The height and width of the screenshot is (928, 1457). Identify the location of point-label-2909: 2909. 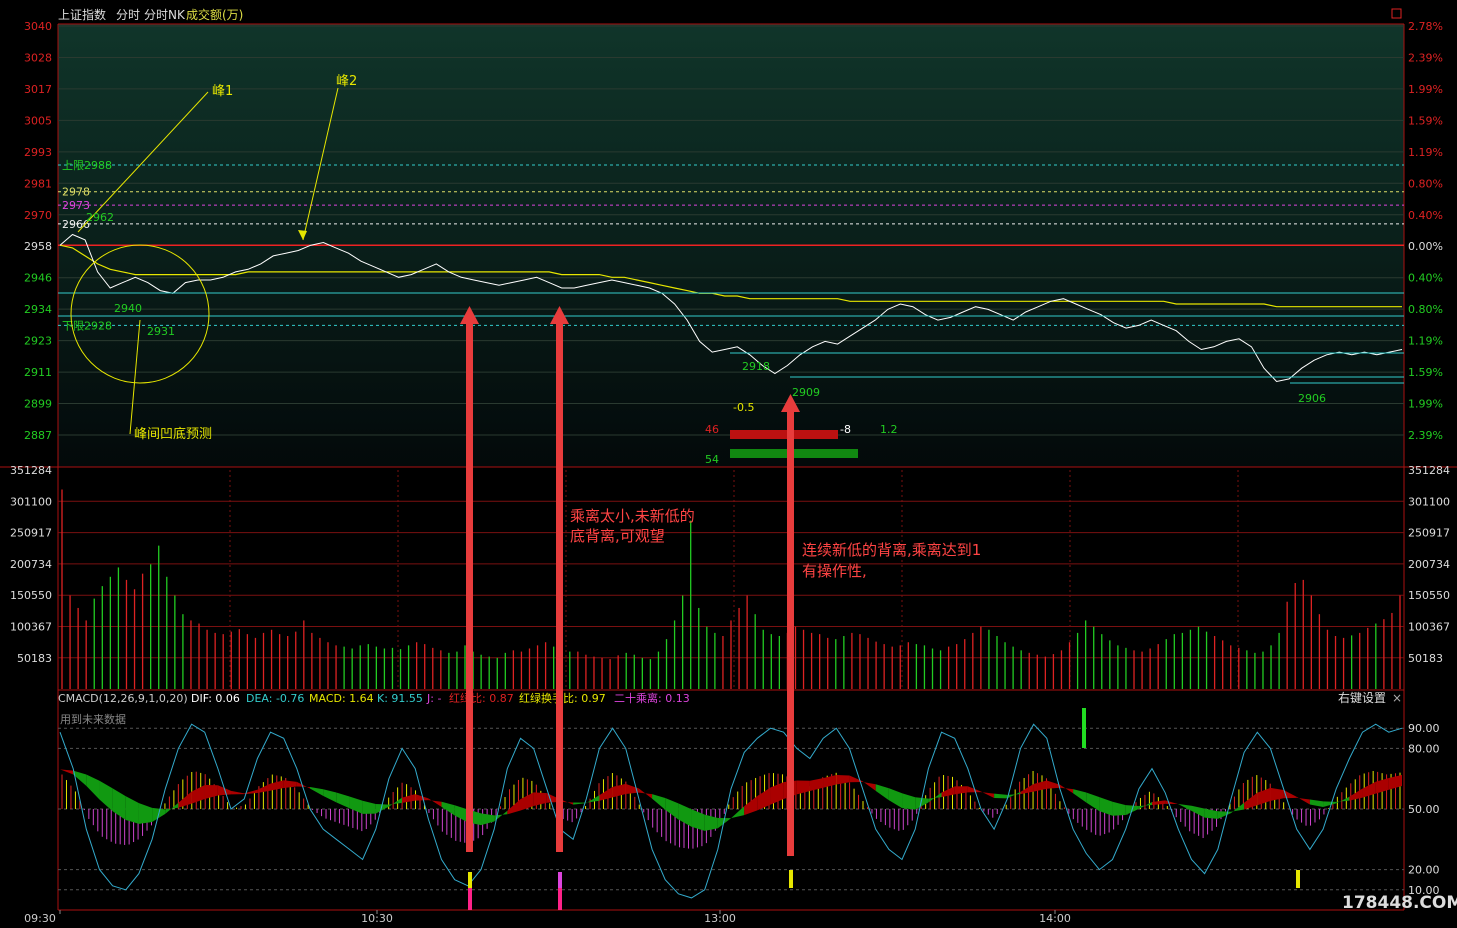
(806, 392).